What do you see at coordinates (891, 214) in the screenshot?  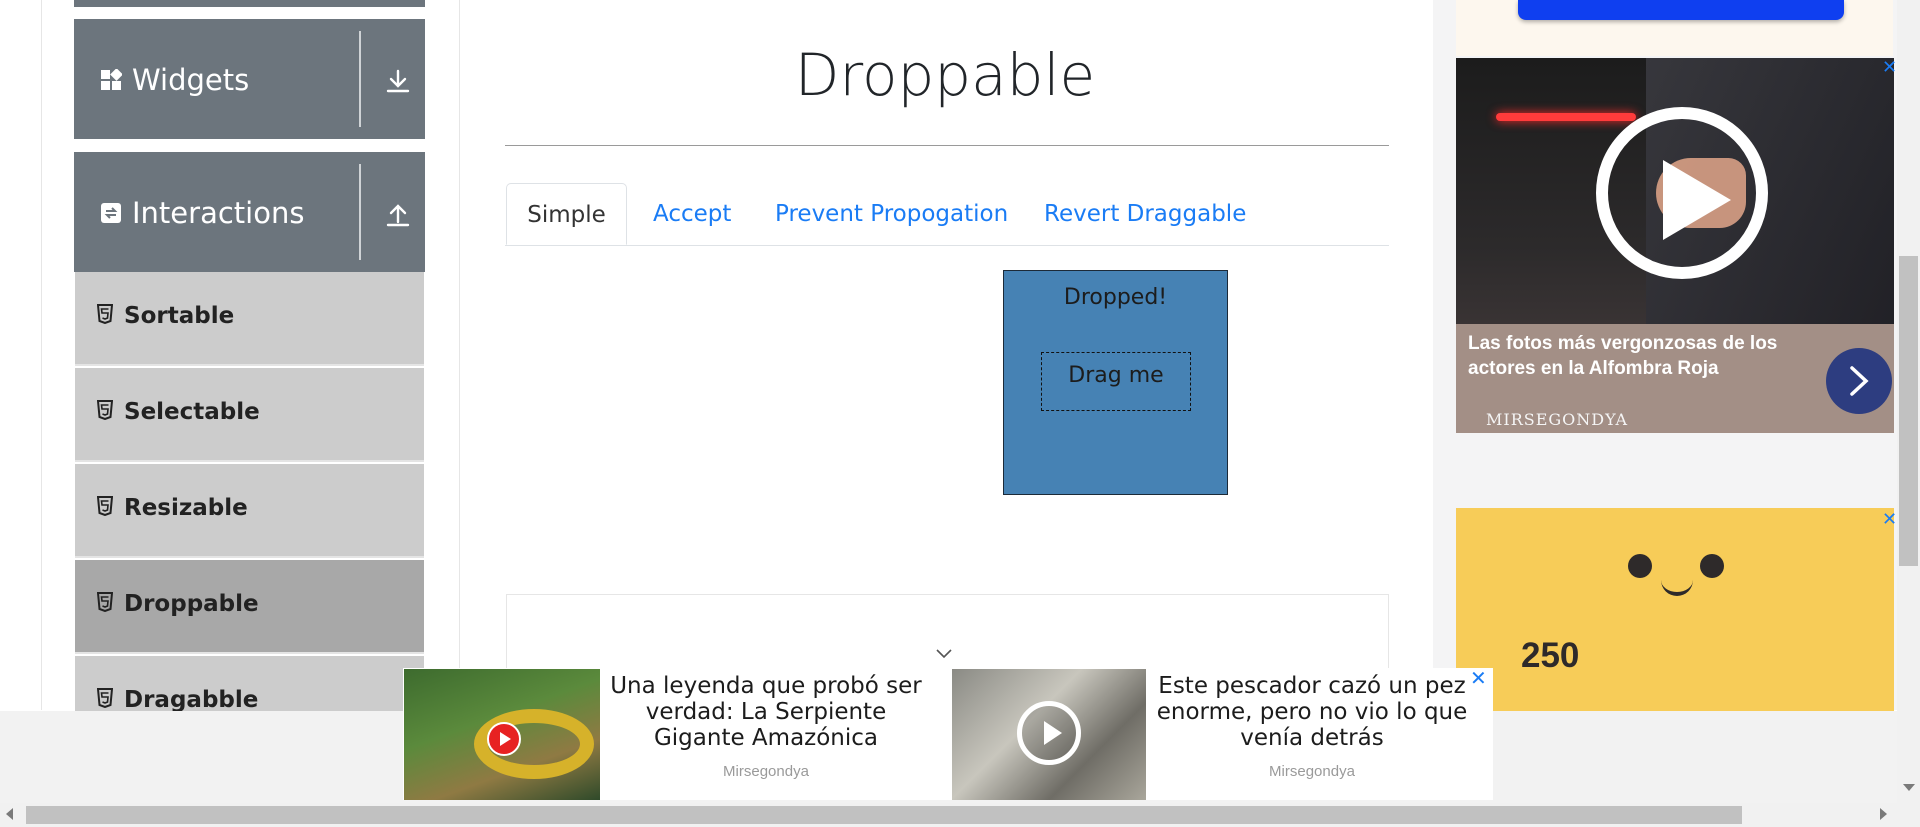 I see `tab-prevent-propogation: Prevent Propogation` at bounding box center [891, 214].